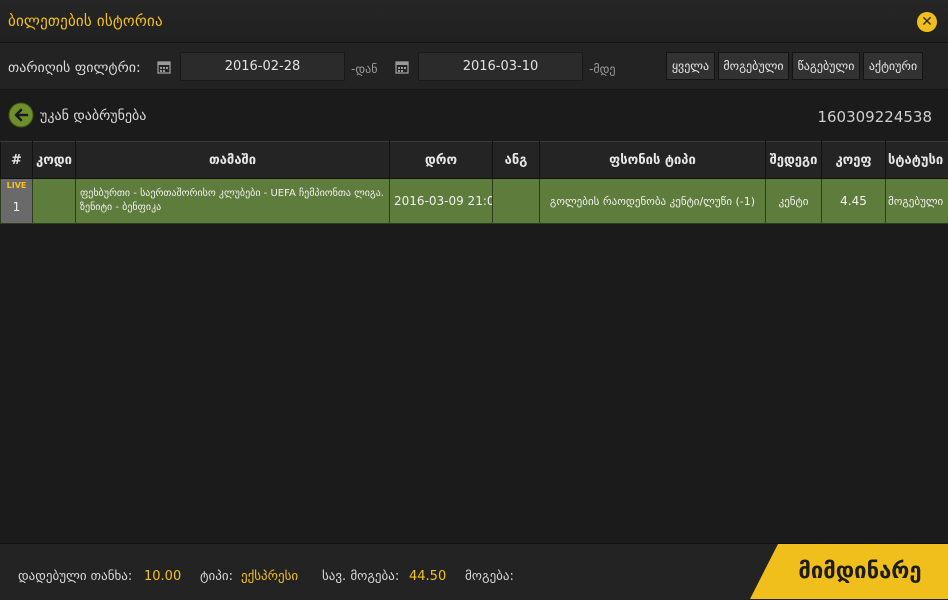  What do you see at coordinates (500, 66) in the screenshot?
I see `date-to-input` at bounding box center [500, 66].